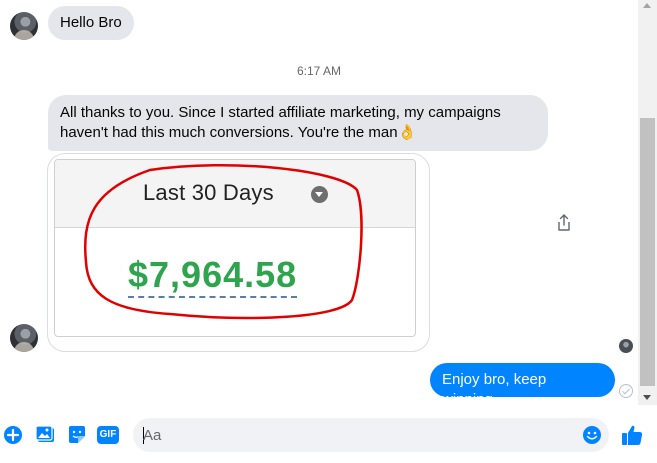 The image size is (657, 463). Describe the element at coordinates (626, 346) in the screenshot. I see `read-receipt-avatar` at that location.